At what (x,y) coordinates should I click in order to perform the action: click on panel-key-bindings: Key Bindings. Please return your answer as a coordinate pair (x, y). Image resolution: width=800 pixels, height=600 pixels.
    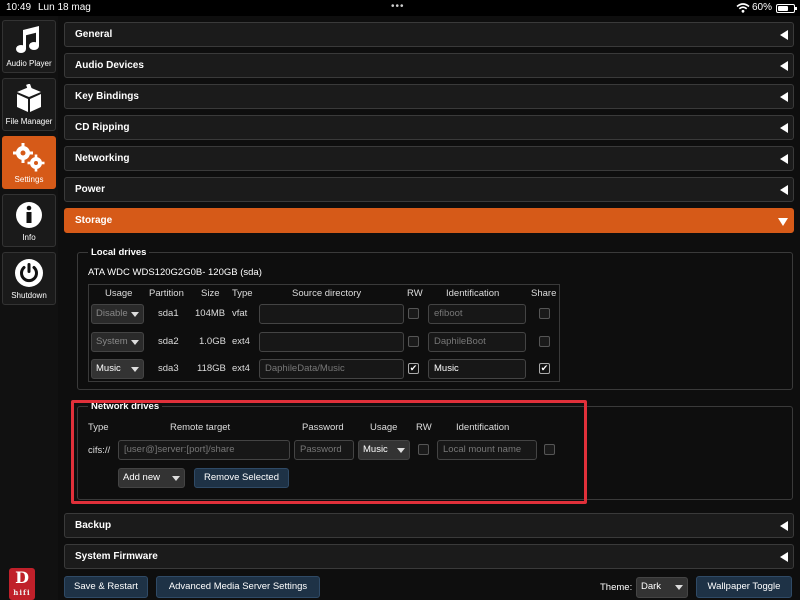
    Looking at the image, I should click on (429, 96).